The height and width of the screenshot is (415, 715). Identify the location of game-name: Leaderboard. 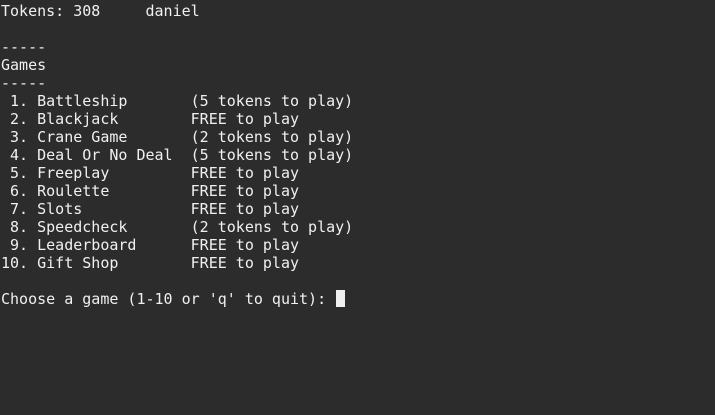
(87, 245).